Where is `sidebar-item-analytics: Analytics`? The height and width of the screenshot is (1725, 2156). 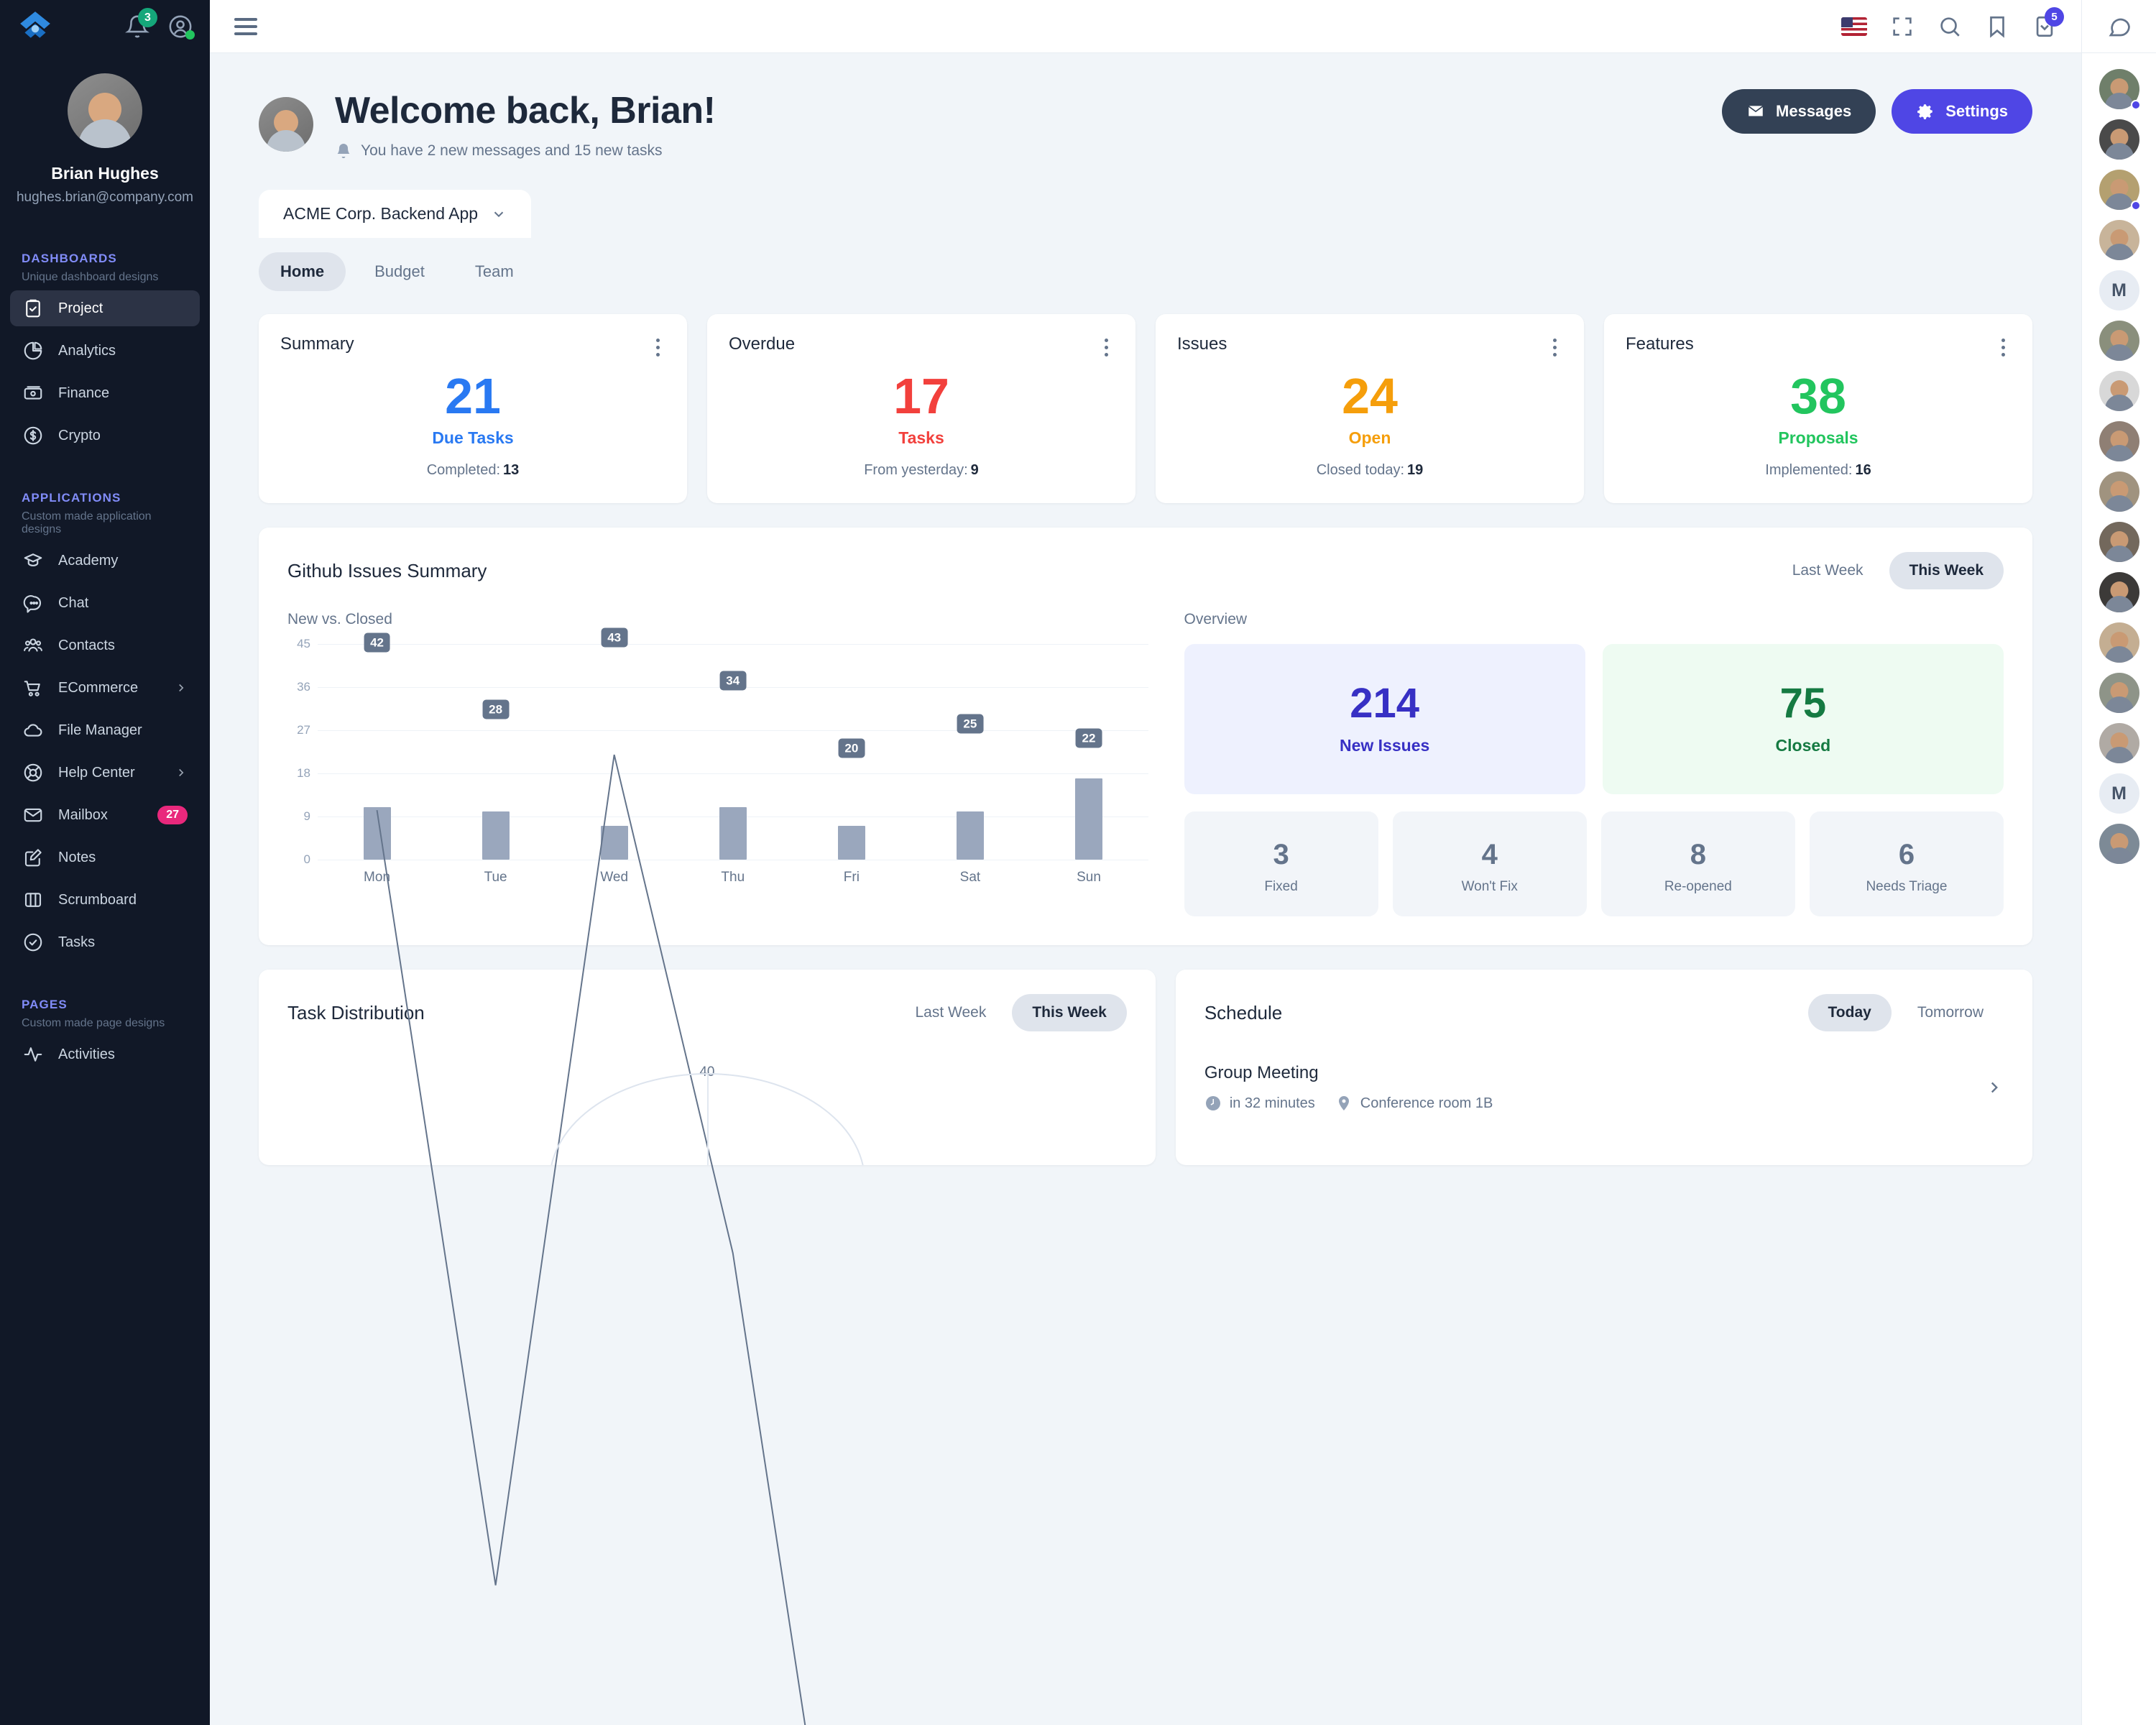
sidebar-item-analytics: Analytics is located at coordinates (105, 351).